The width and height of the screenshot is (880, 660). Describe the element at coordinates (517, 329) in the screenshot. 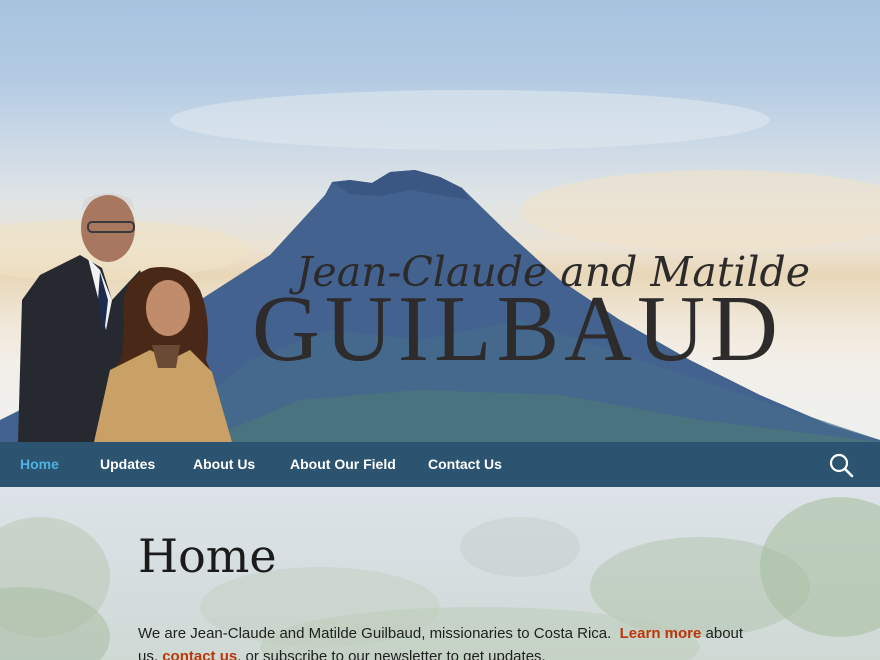

I see `header-names-last: GUILBAUD` at that location.